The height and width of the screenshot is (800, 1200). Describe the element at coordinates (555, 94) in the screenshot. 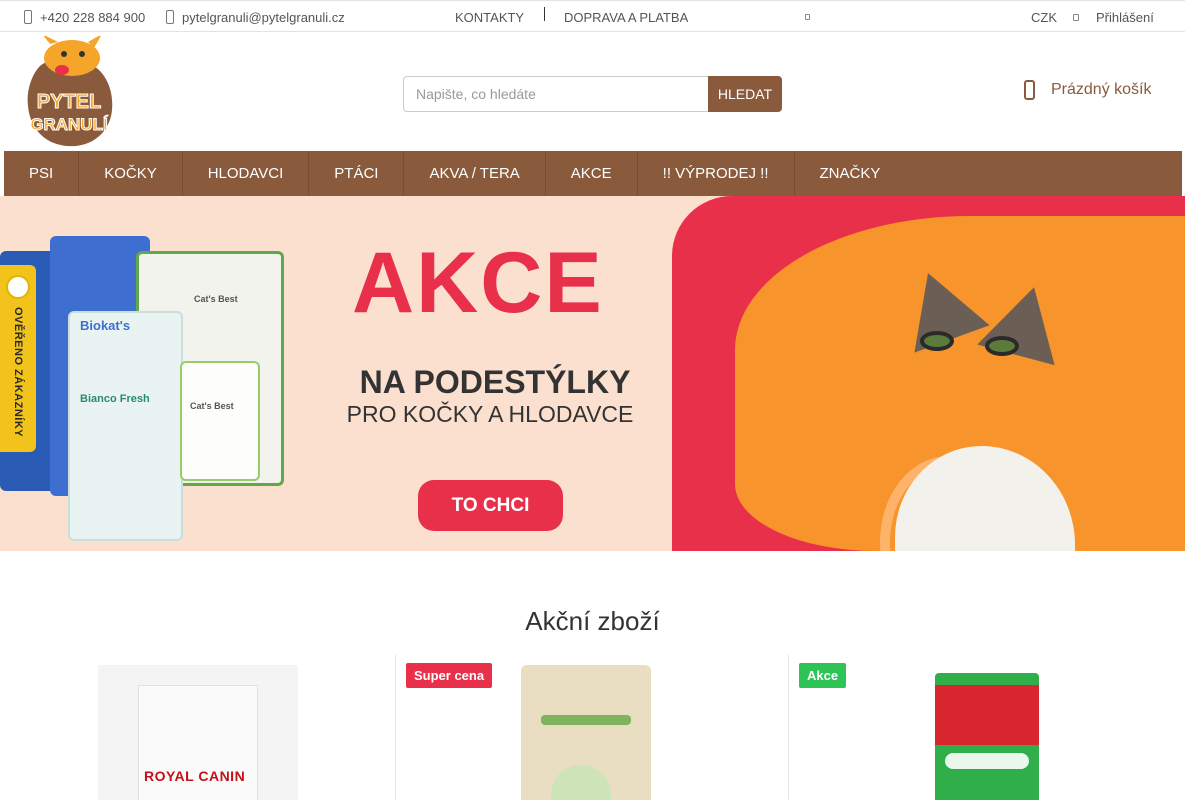

I see `search-input` at that location.